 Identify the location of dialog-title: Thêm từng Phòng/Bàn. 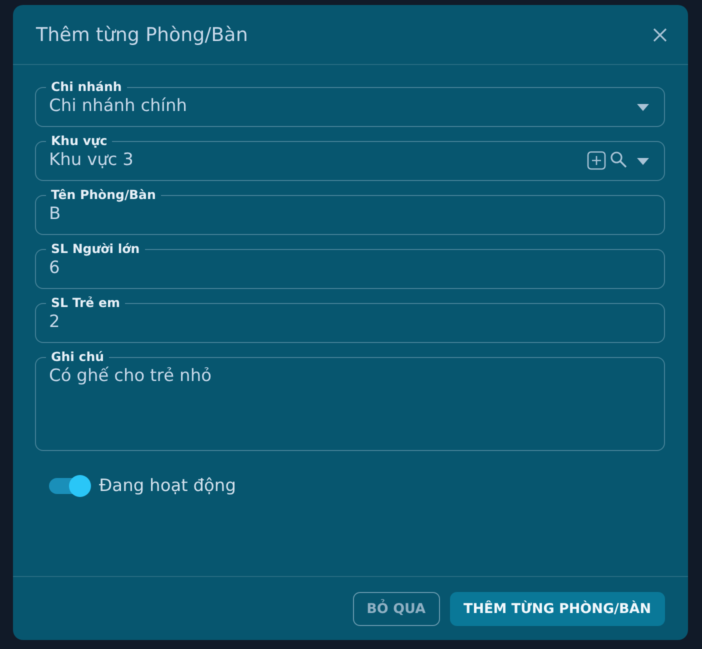
(142, 35).